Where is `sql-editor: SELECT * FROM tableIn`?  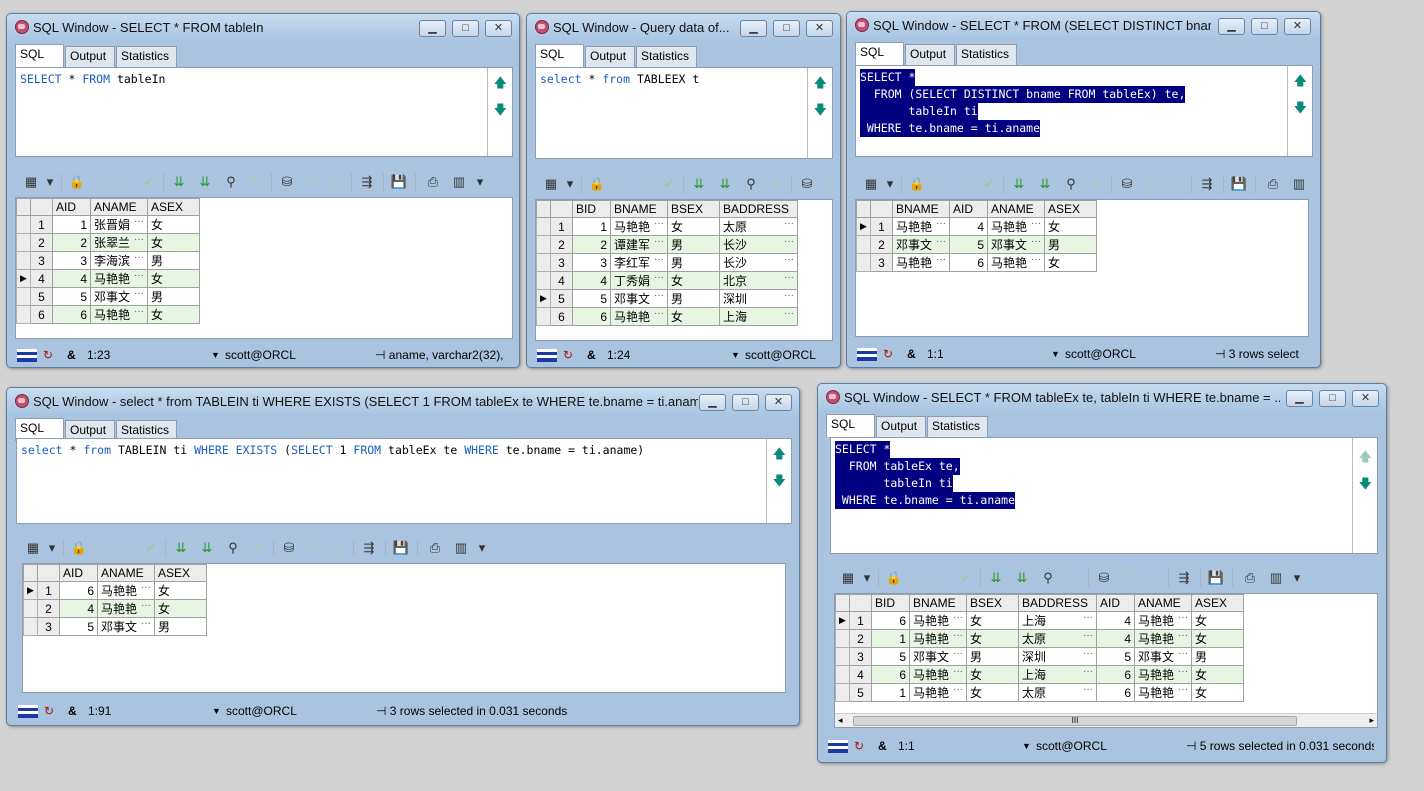 sql-editor: SELECT * FROM tableIn is located at coordinates (252, 112).